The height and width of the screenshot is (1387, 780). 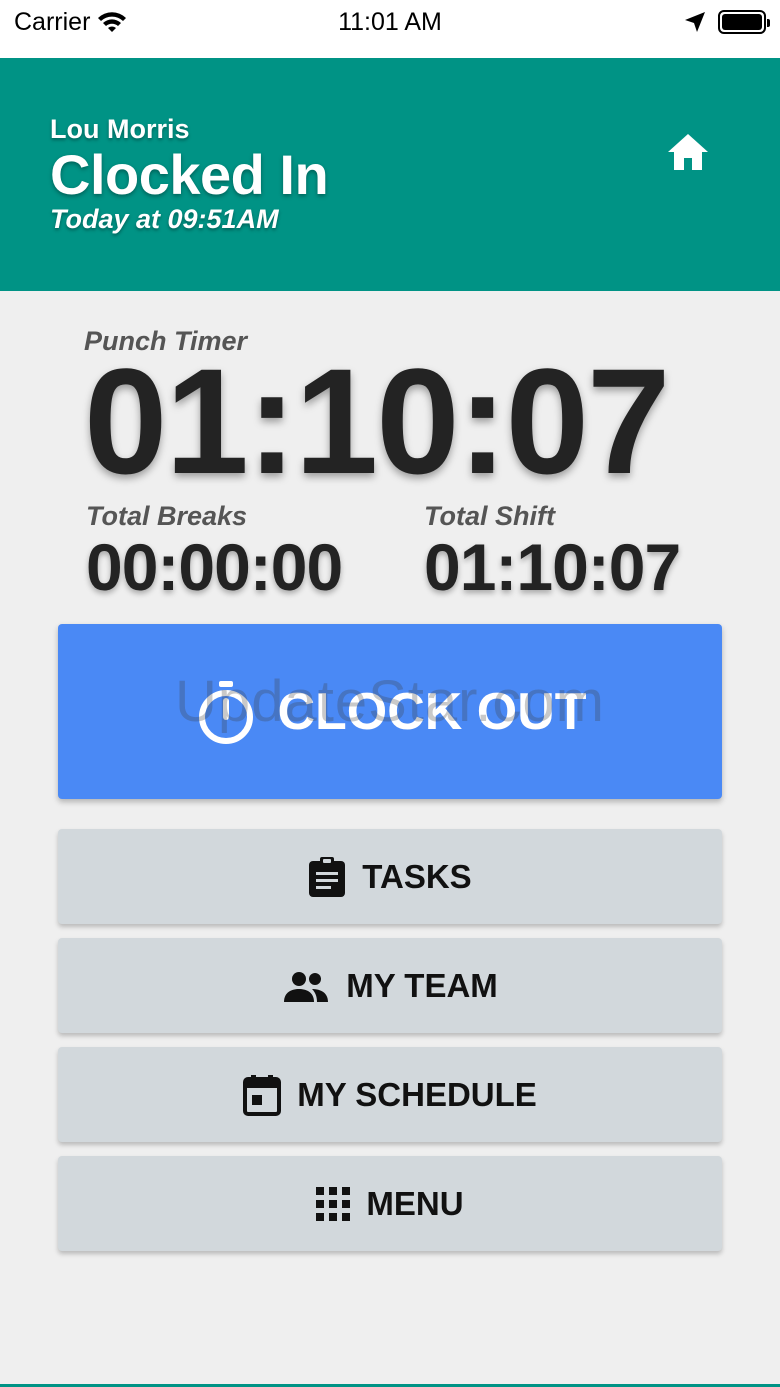 I want to click on total-shift-value: 01:10:07, so click(x=552, y=567).